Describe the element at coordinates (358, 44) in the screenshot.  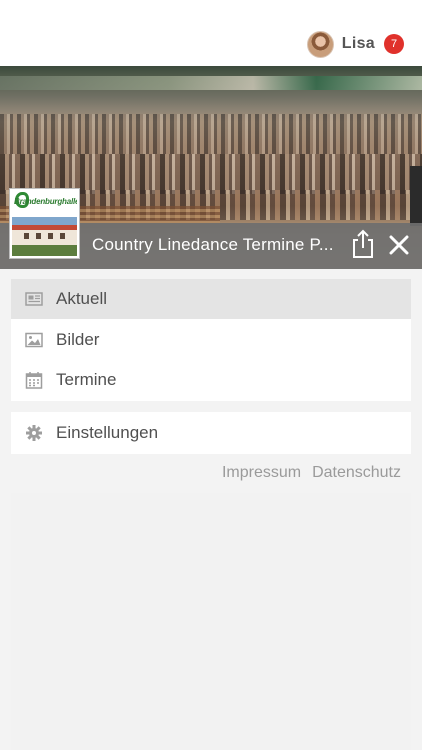
I see `user-name: Lisa` at that location.